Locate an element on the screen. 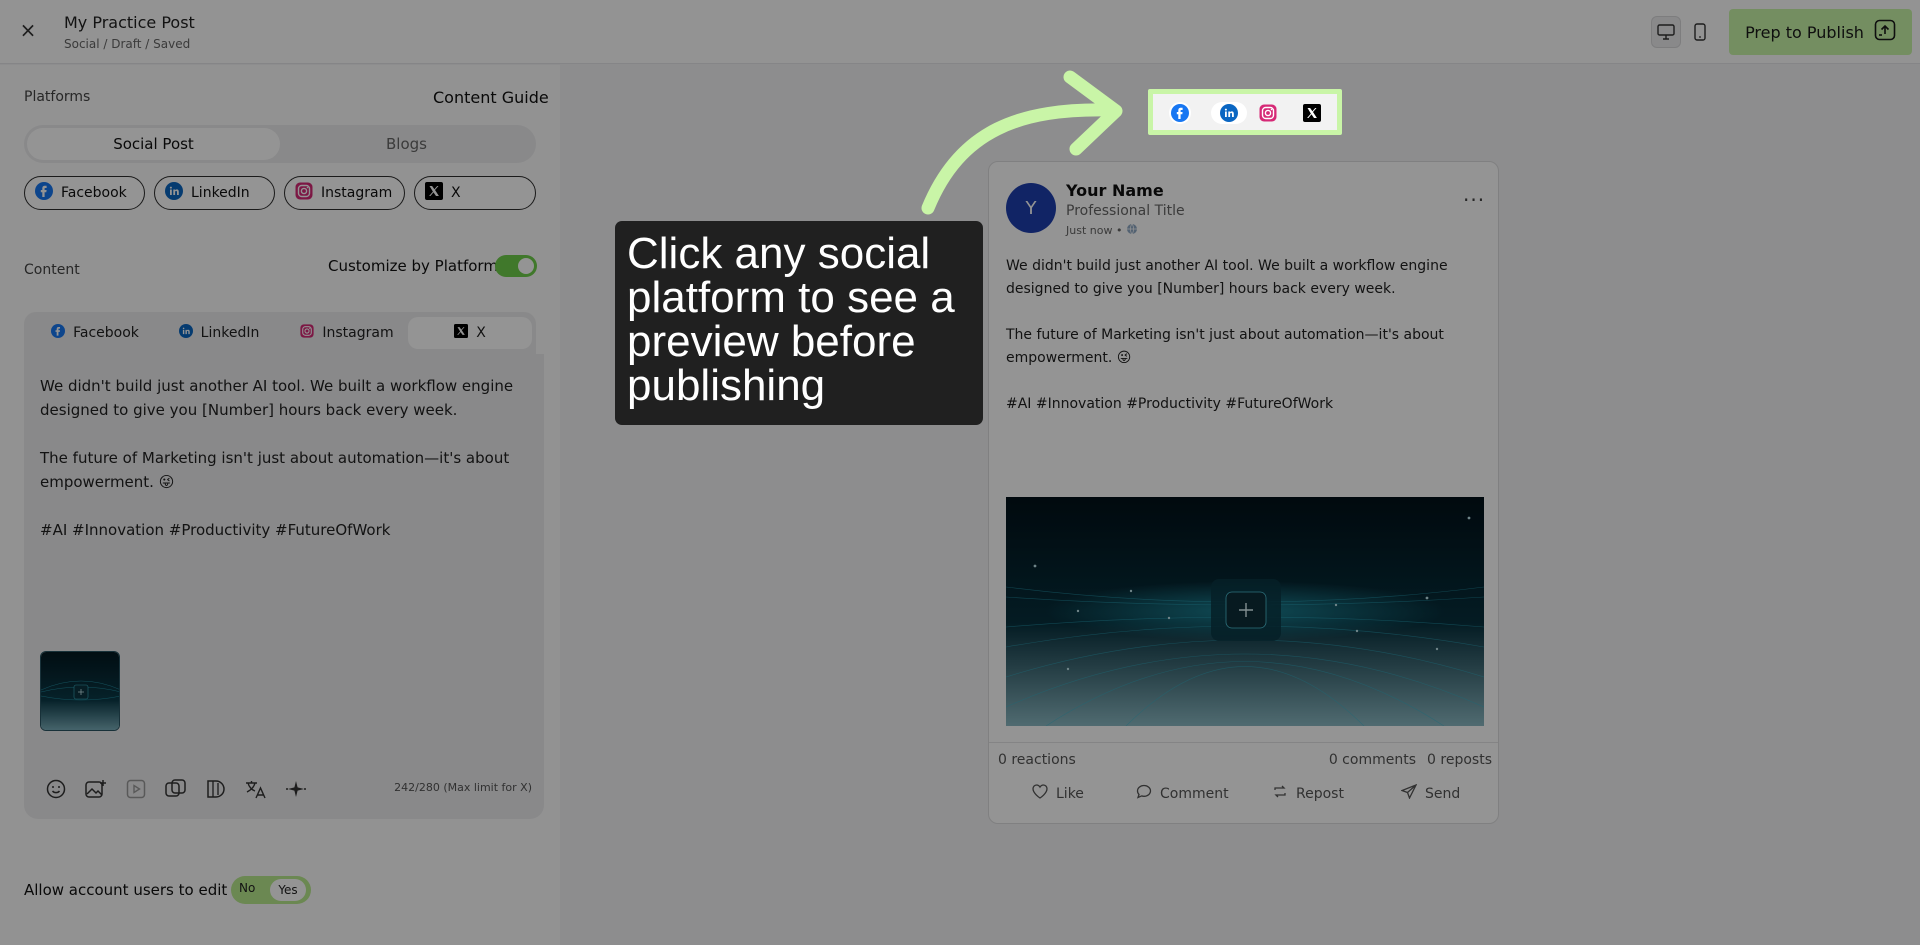  platform-selector-highlight is located at coordinates (1245, 112).